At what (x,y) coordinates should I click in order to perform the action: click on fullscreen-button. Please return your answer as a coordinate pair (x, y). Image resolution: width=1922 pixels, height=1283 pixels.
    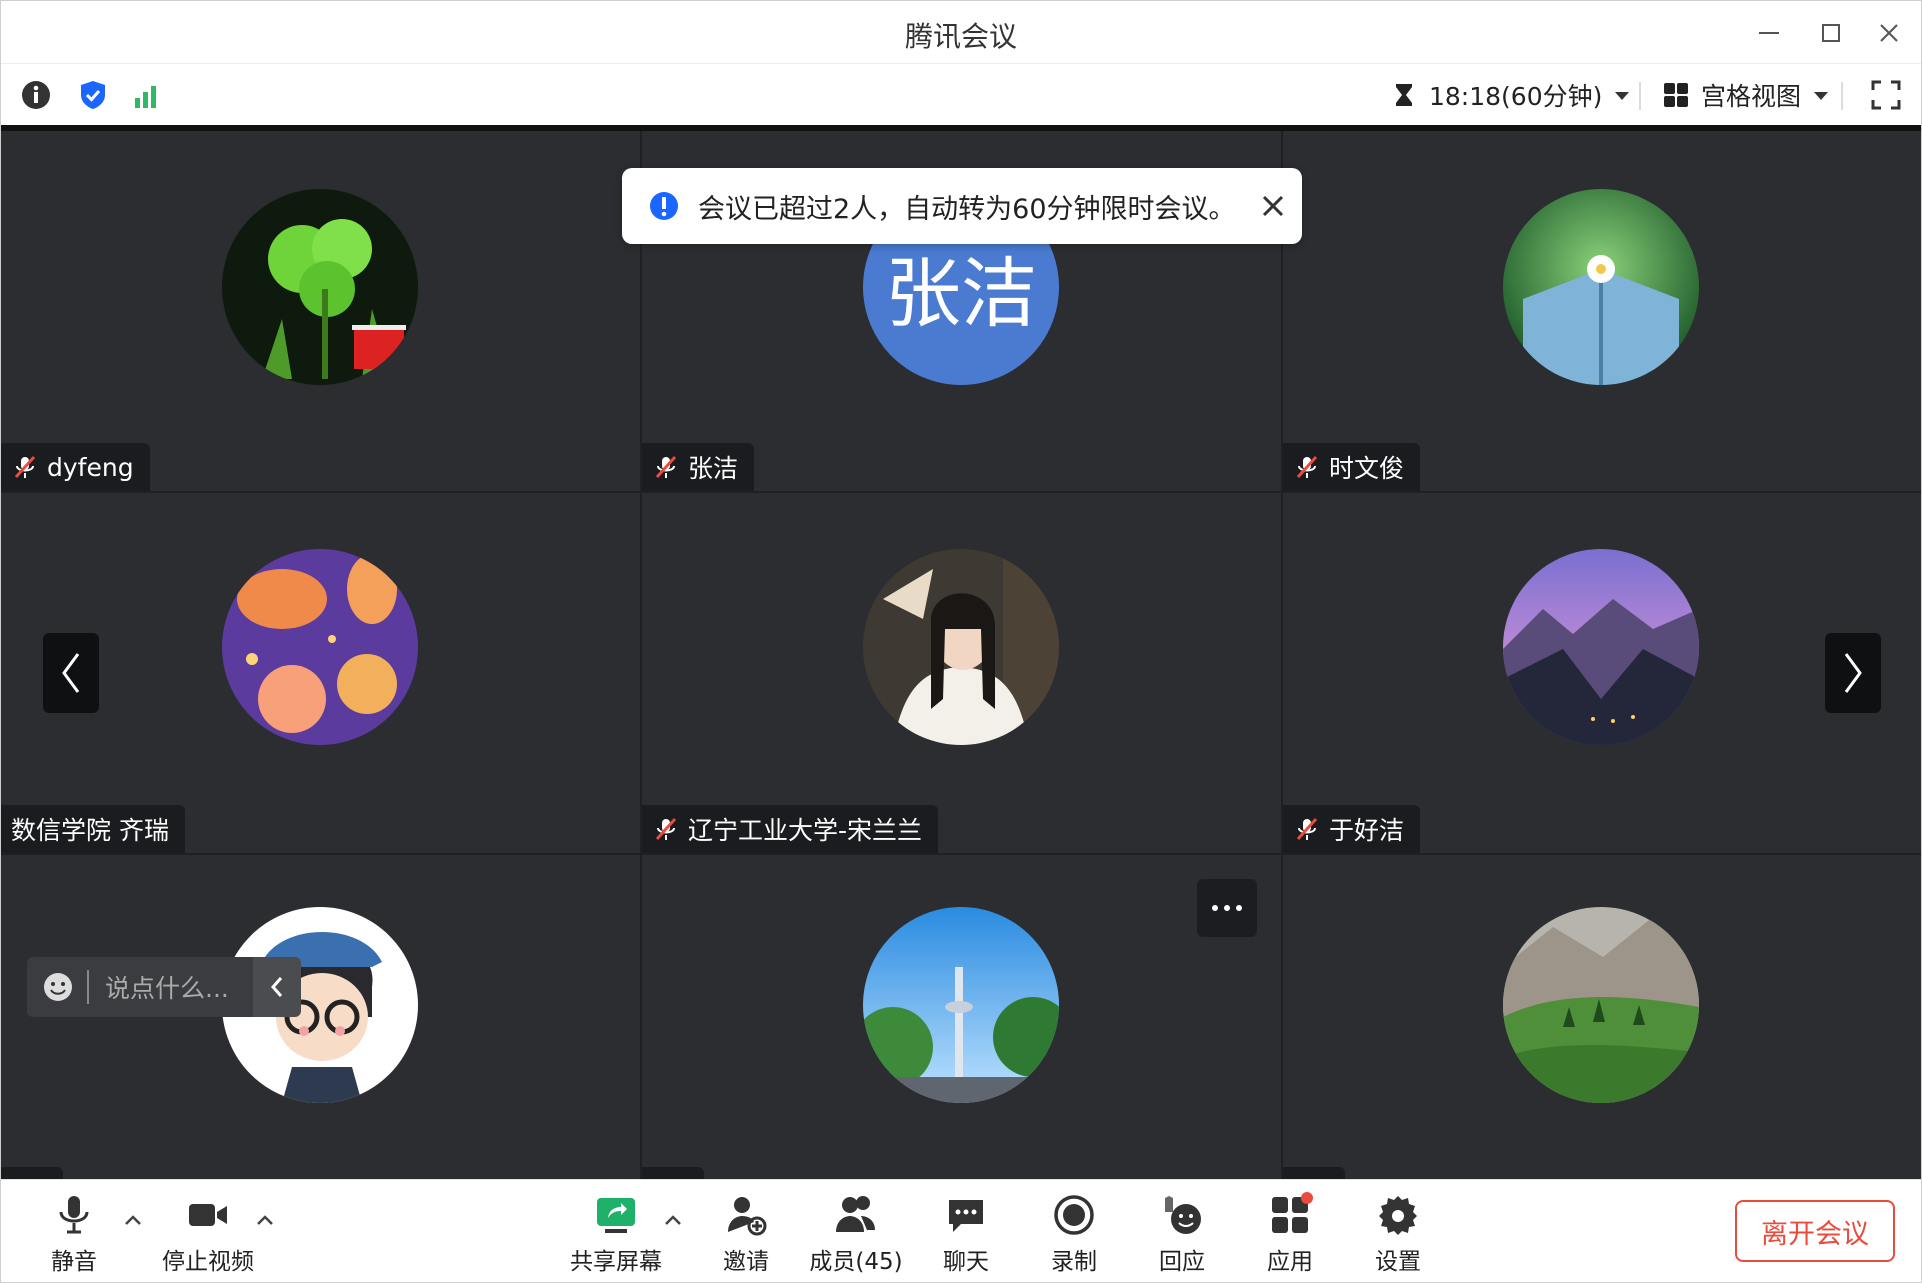
    Looking at the image, I should click on (1886, 95).